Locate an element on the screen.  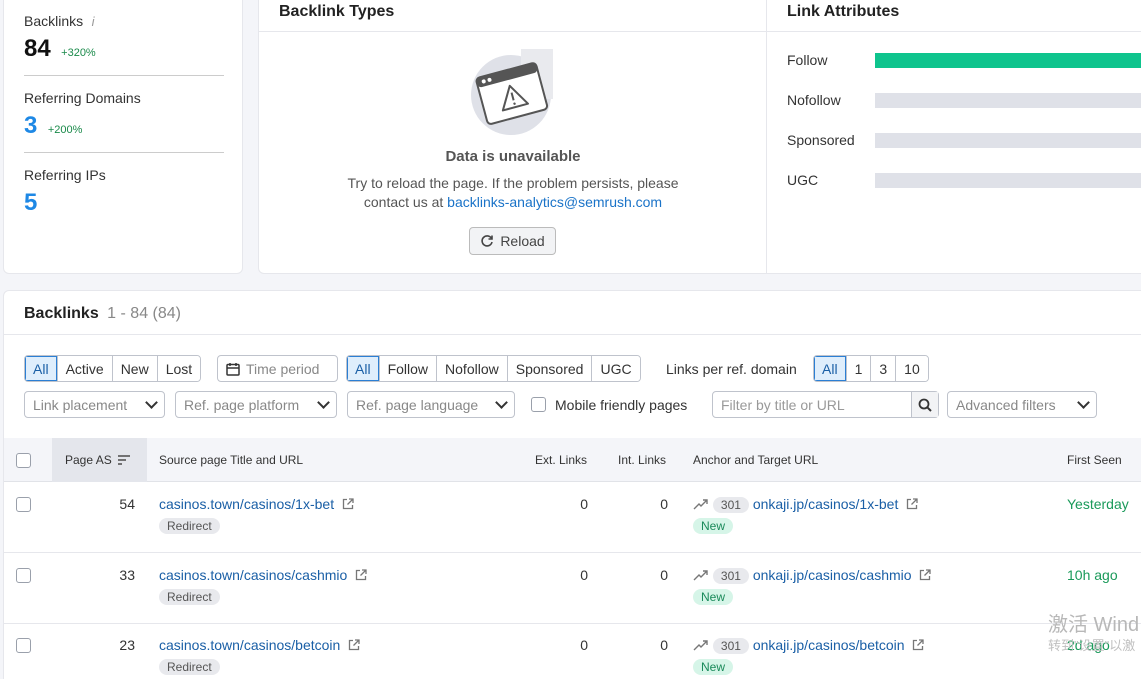
col-anchor: Anchor and Target URL is located at coordinates (756, 460).